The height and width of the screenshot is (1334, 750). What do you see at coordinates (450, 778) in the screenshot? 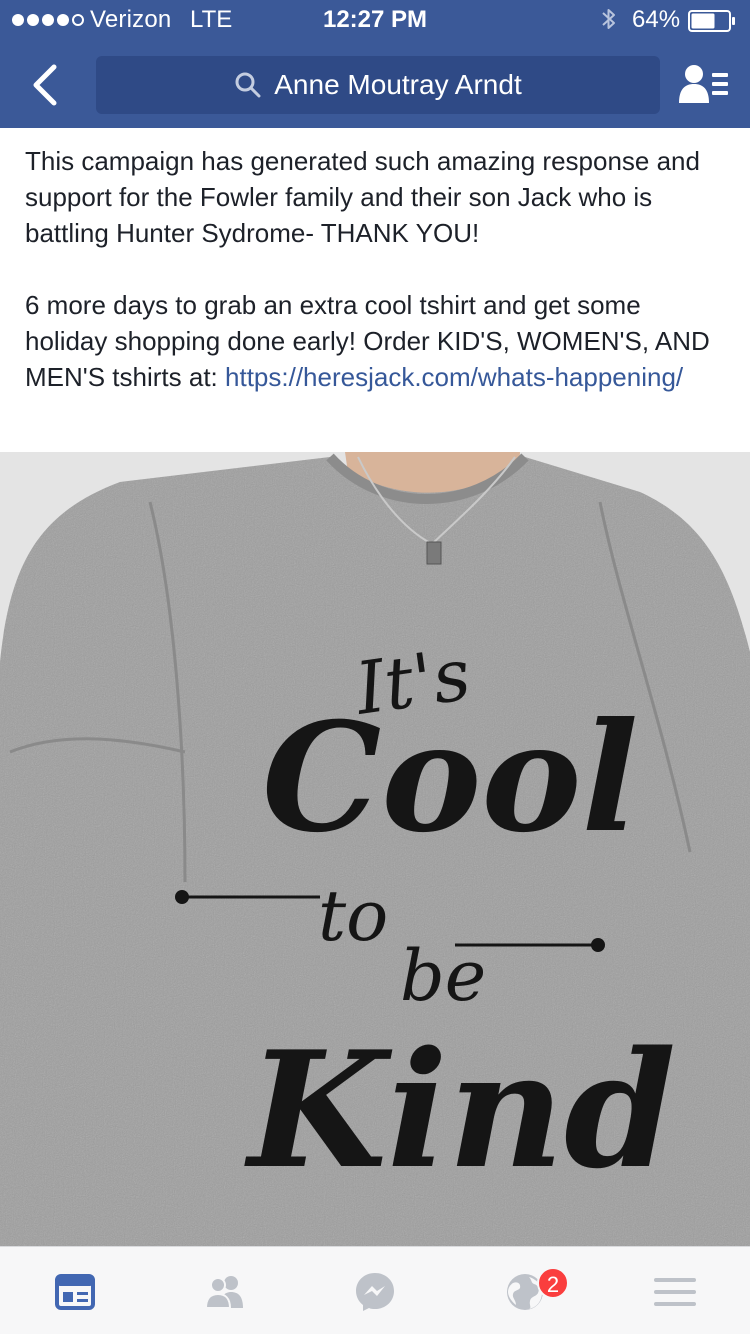
I see `graphic-text-cool: Cool` at bounding box center [450, 778].